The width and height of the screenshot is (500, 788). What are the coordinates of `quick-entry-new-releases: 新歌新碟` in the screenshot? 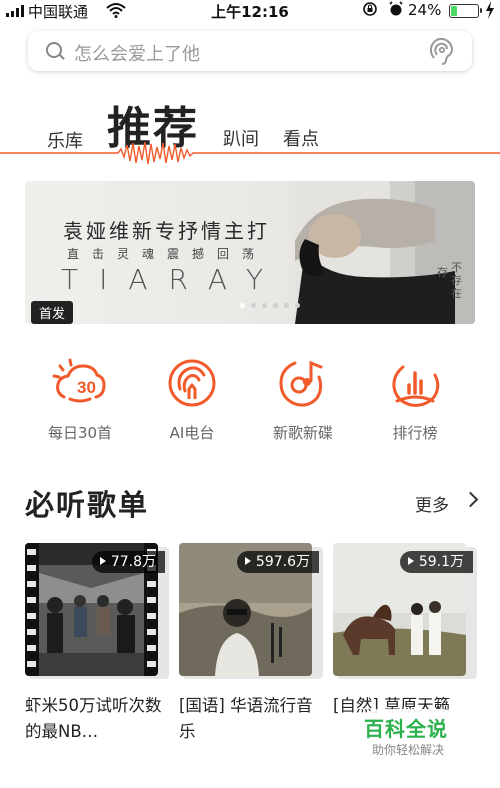 It's located at (303, 398).